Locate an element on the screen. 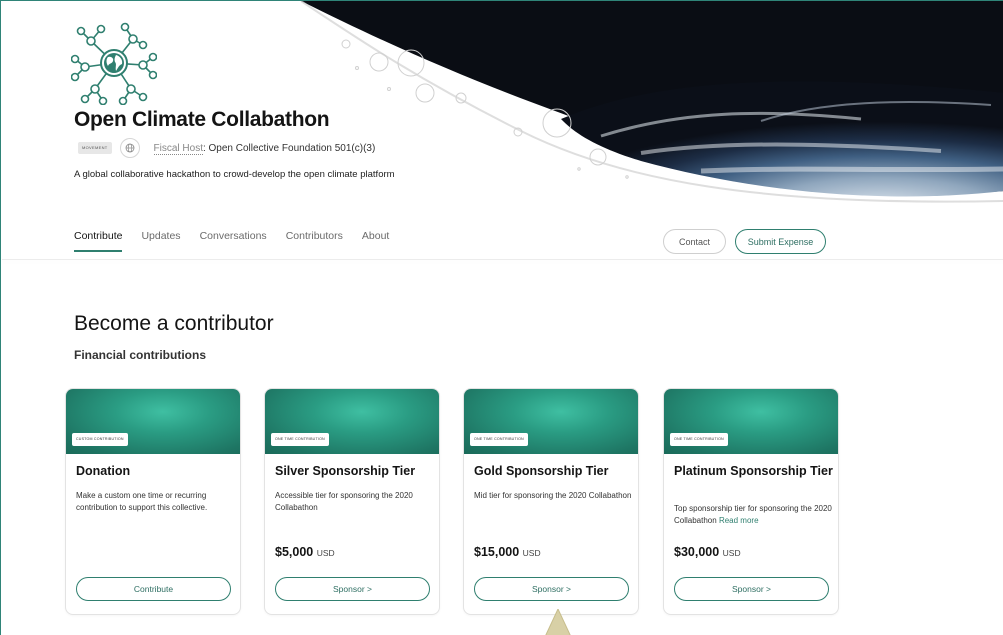  tier-price: $5,000 USD is located at coordinates (305, 552).